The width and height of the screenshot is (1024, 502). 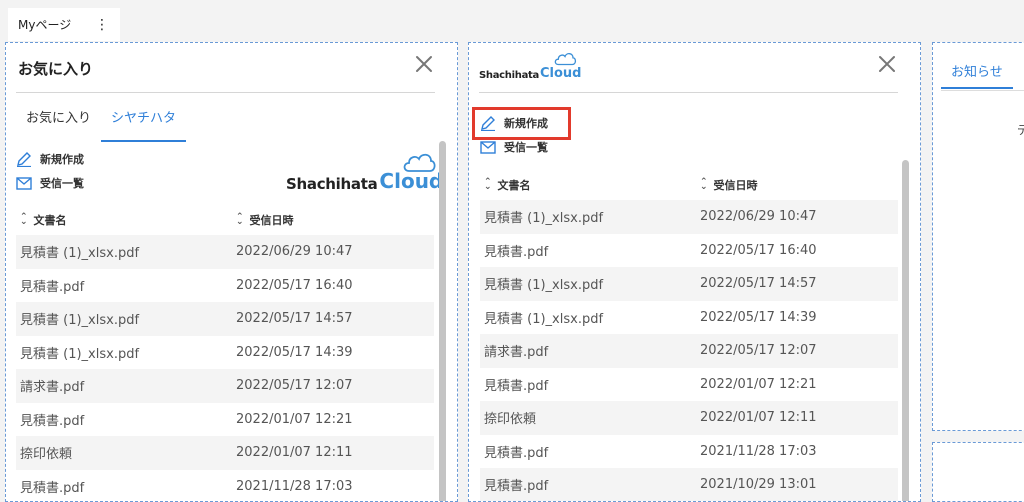 I want to click on favorites-scrollbar, so click(x=442, y=321).